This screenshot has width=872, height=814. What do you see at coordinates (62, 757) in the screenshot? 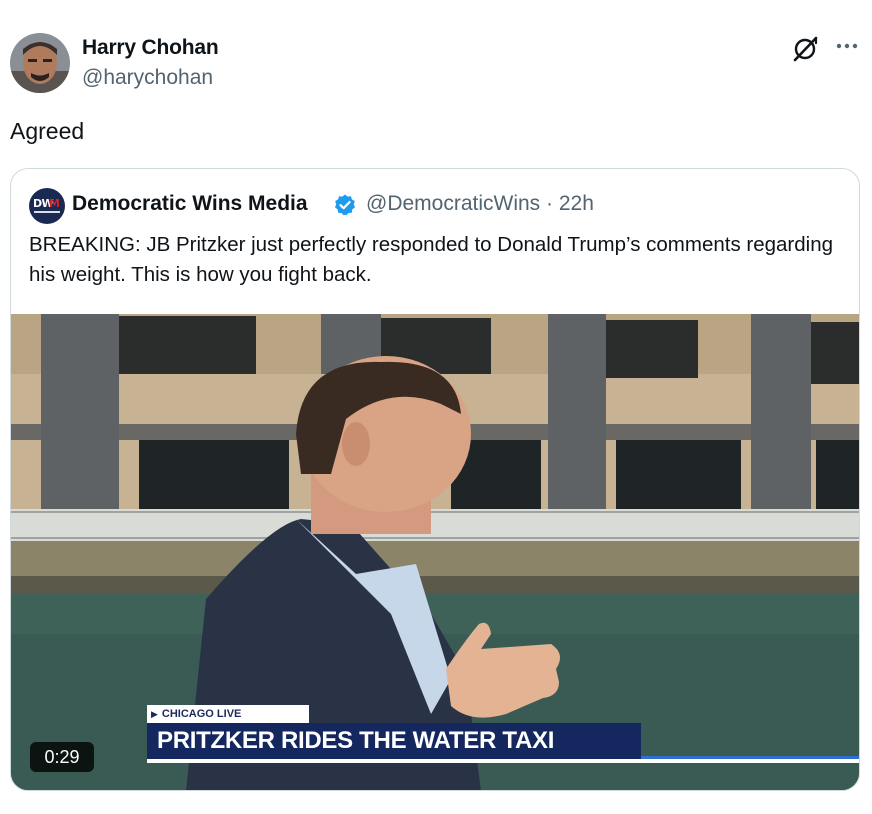
I see `video-duration-badge: 0:29` at bounding box center [62, 757].